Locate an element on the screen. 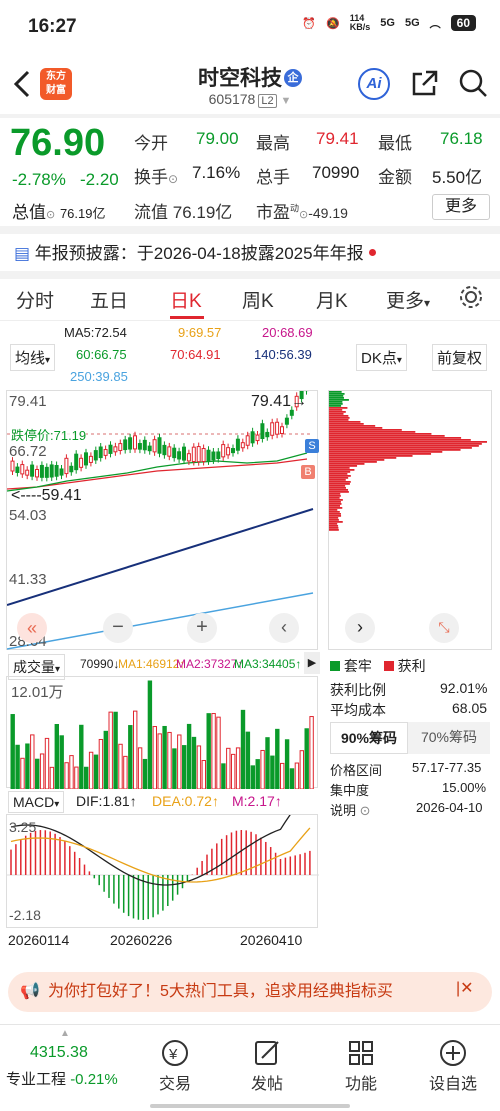 The height and width of the screenshot is (1111, 500). index-name: 专业工程 -0.21% is located at coordinates (62, 1078).